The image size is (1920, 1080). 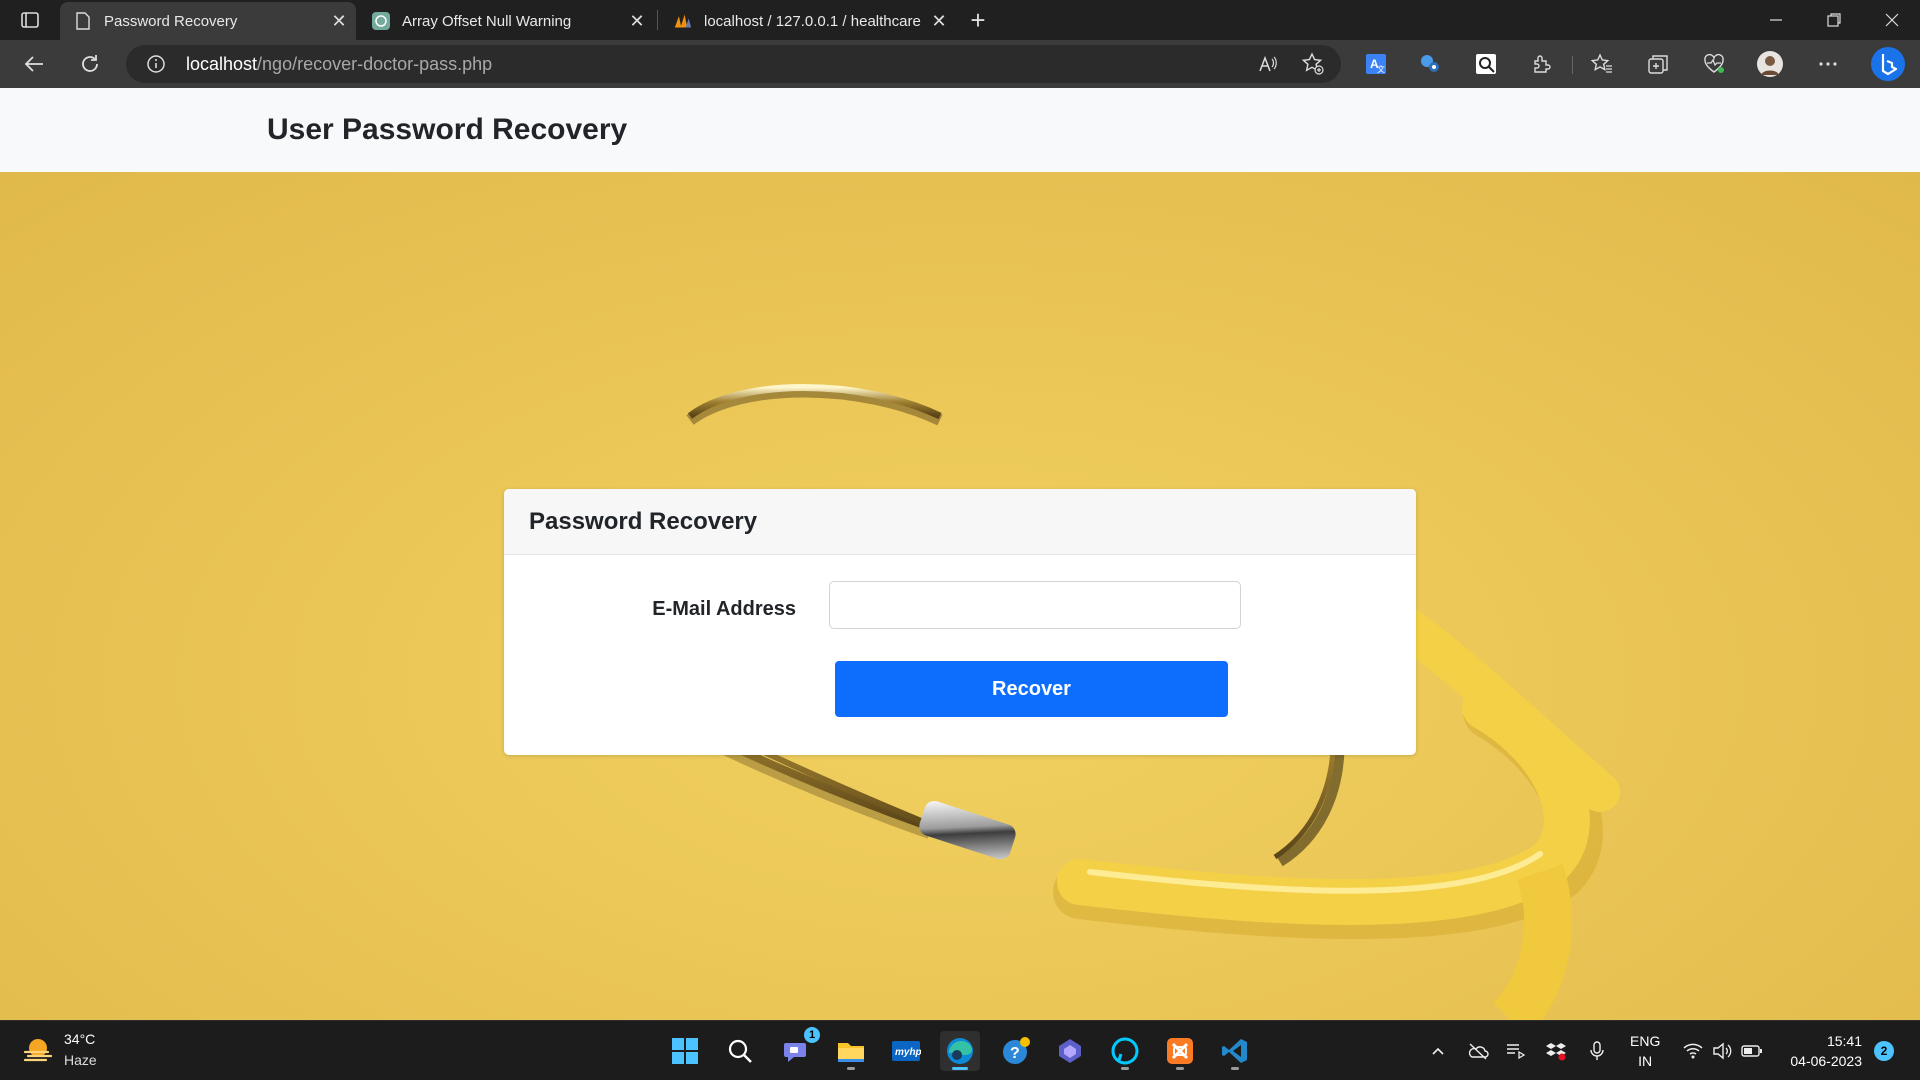 I want to click on tab-phpmyadmin: localhost / 127.0.0.1 / healthcare ✕, so click(x=808, y=21).